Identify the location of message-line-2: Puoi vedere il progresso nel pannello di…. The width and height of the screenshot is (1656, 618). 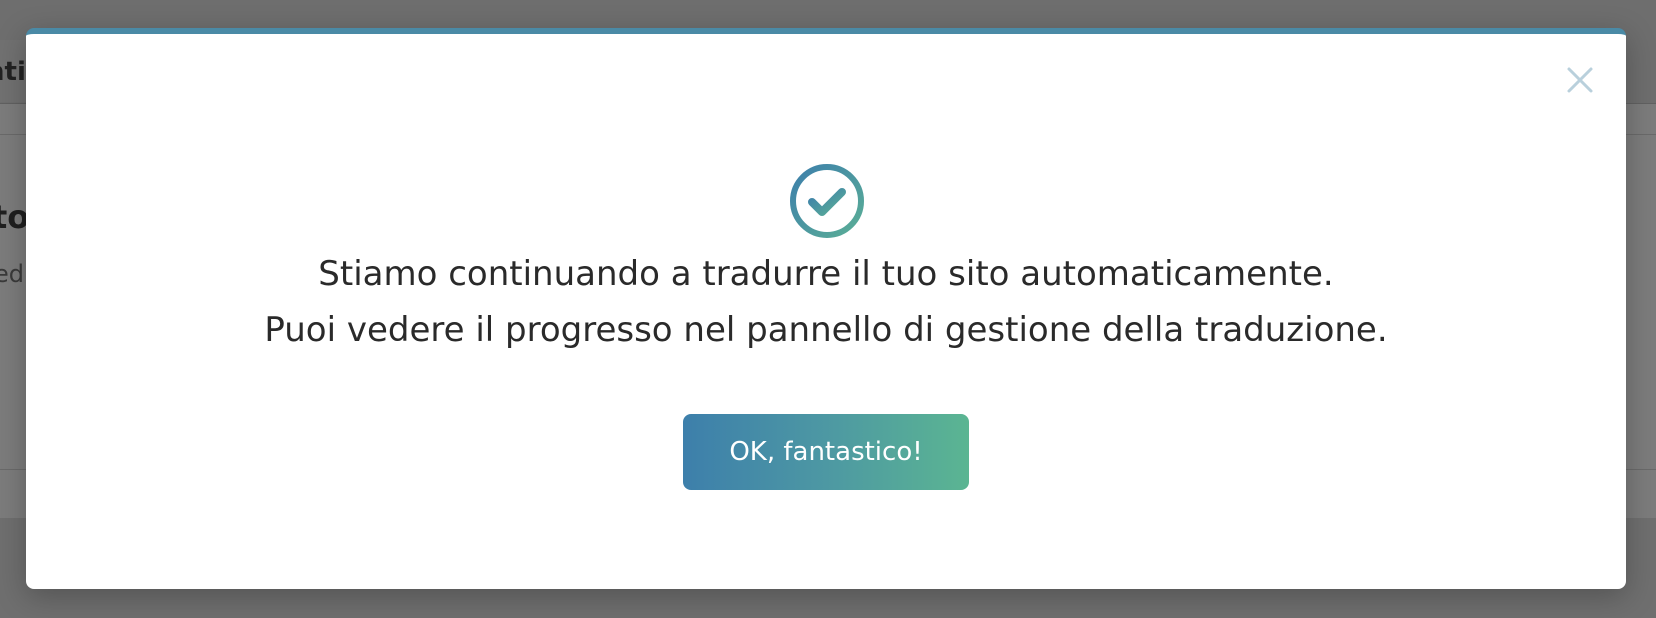
(826, 330).